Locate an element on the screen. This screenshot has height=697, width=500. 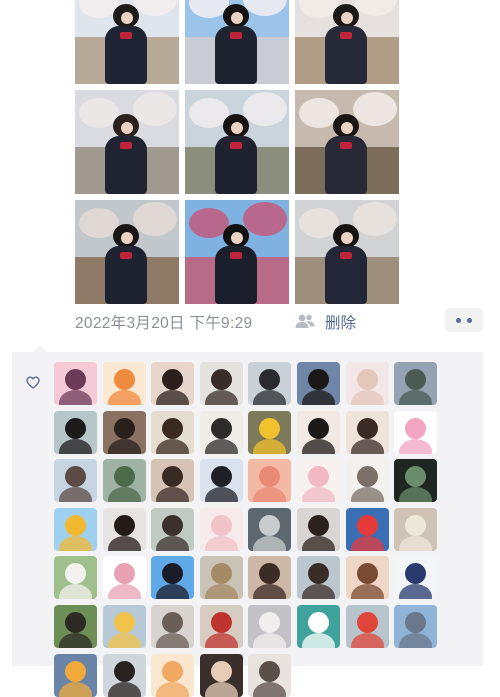
avatar-text-note-icon is located at coordinates (367, 481).